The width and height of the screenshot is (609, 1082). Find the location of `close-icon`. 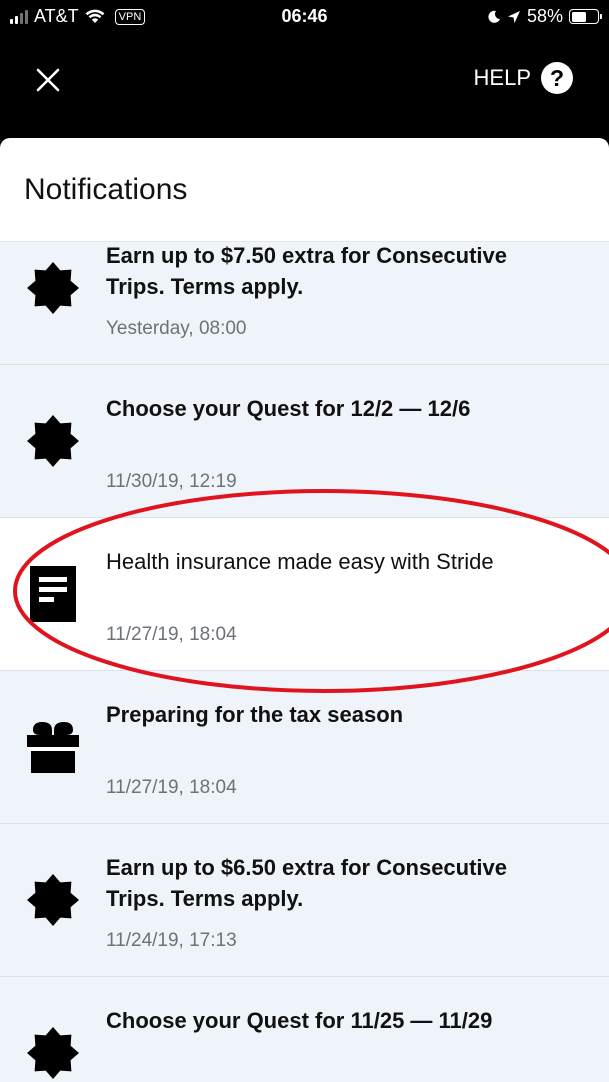

close-icon is located at coordinates (48, 80).